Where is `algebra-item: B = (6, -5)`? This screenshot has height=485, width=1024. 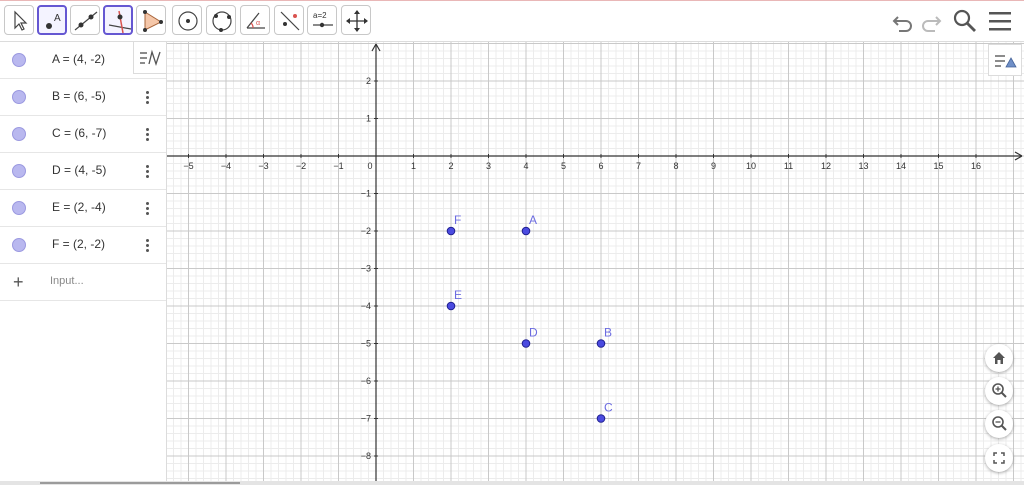
algebra-item: B = (6, -5) is located at coordinates (83, 97).